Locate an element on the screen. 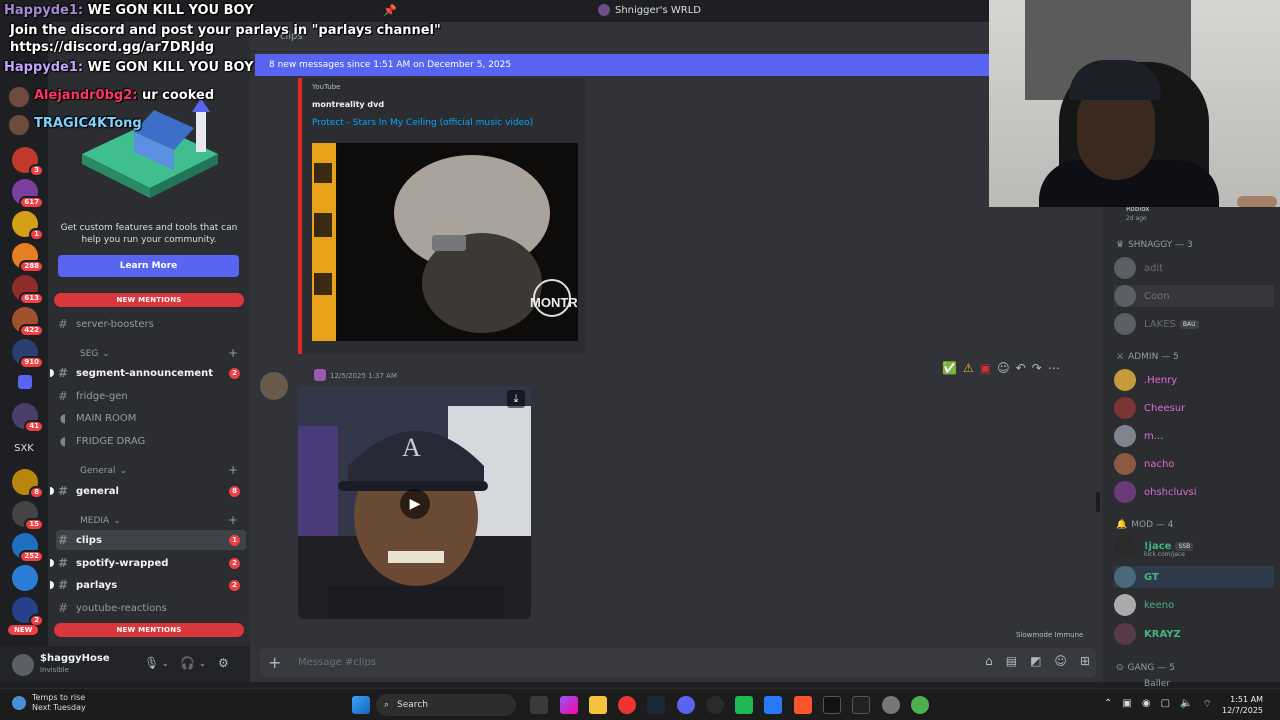  channel-youtube-reactions: # youtube-reactions is located at coordinates (151, 608).